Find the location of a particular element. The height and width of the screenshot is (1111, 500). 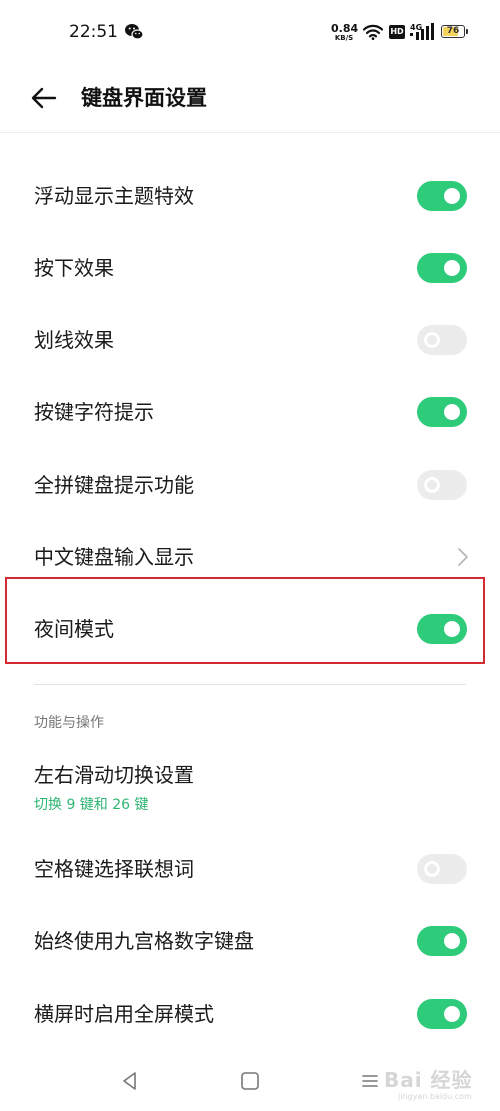

setting-row-swipe-line: 划线效果 is located at coordinates (250, 340).